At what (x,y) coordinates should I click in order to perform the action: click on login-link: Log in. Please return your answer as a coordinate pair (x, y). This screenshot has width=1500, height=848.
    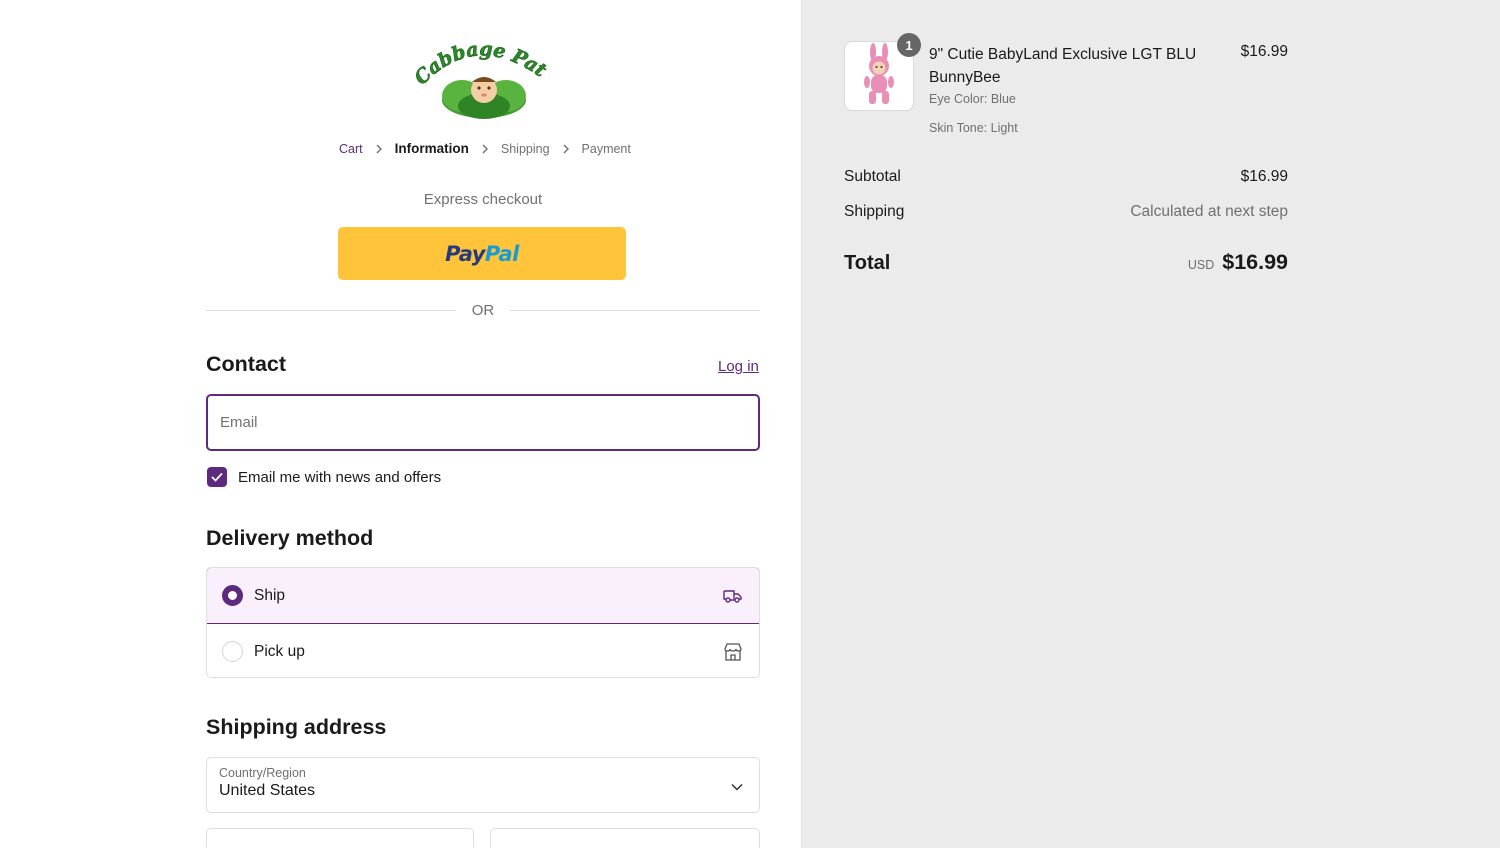
    Looking at the image, I should click on (738, 366).